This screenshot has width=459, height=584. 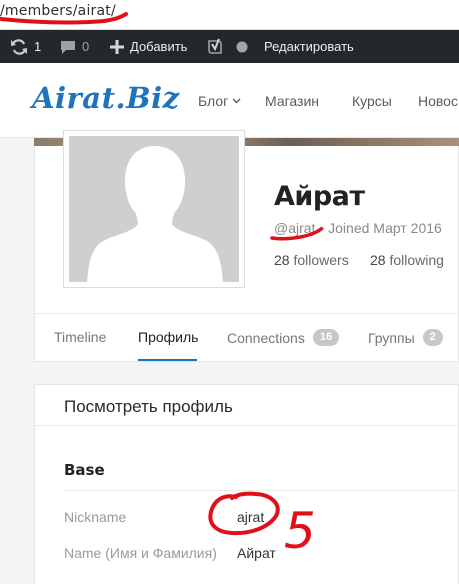 What do you see at coordinates (247, 425) in the screenshot?
I see `card-divider` at bounding box center [247, 425].